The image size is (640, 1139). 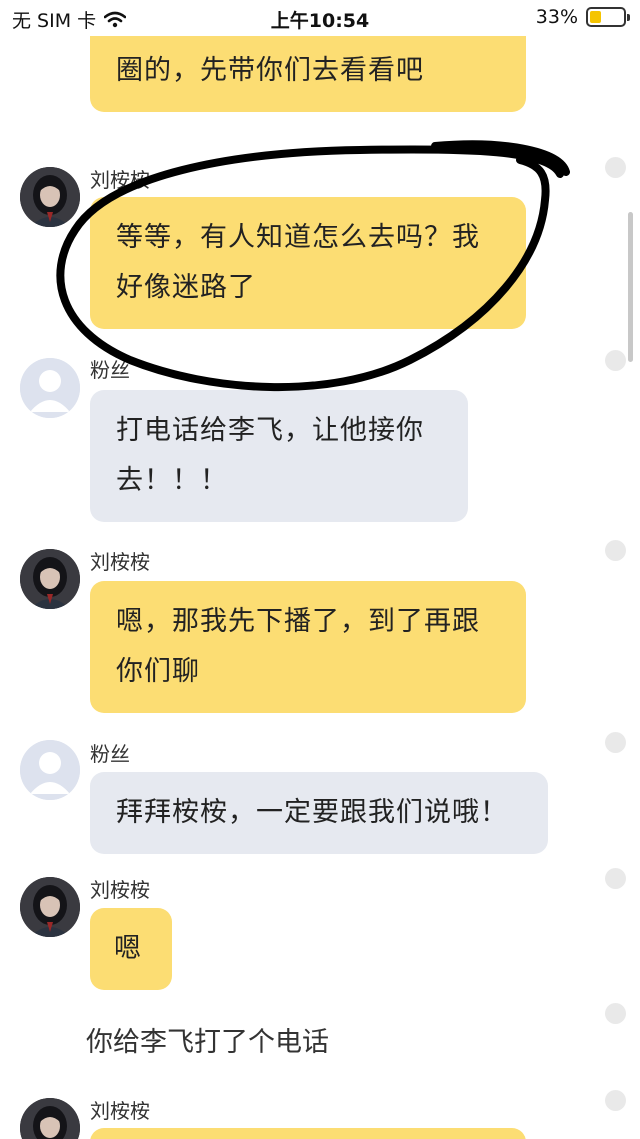 What do you see at coordinates (128, 948) in the screenshot?
I see `message-text: 嗯` at bounding box center [128, 948].